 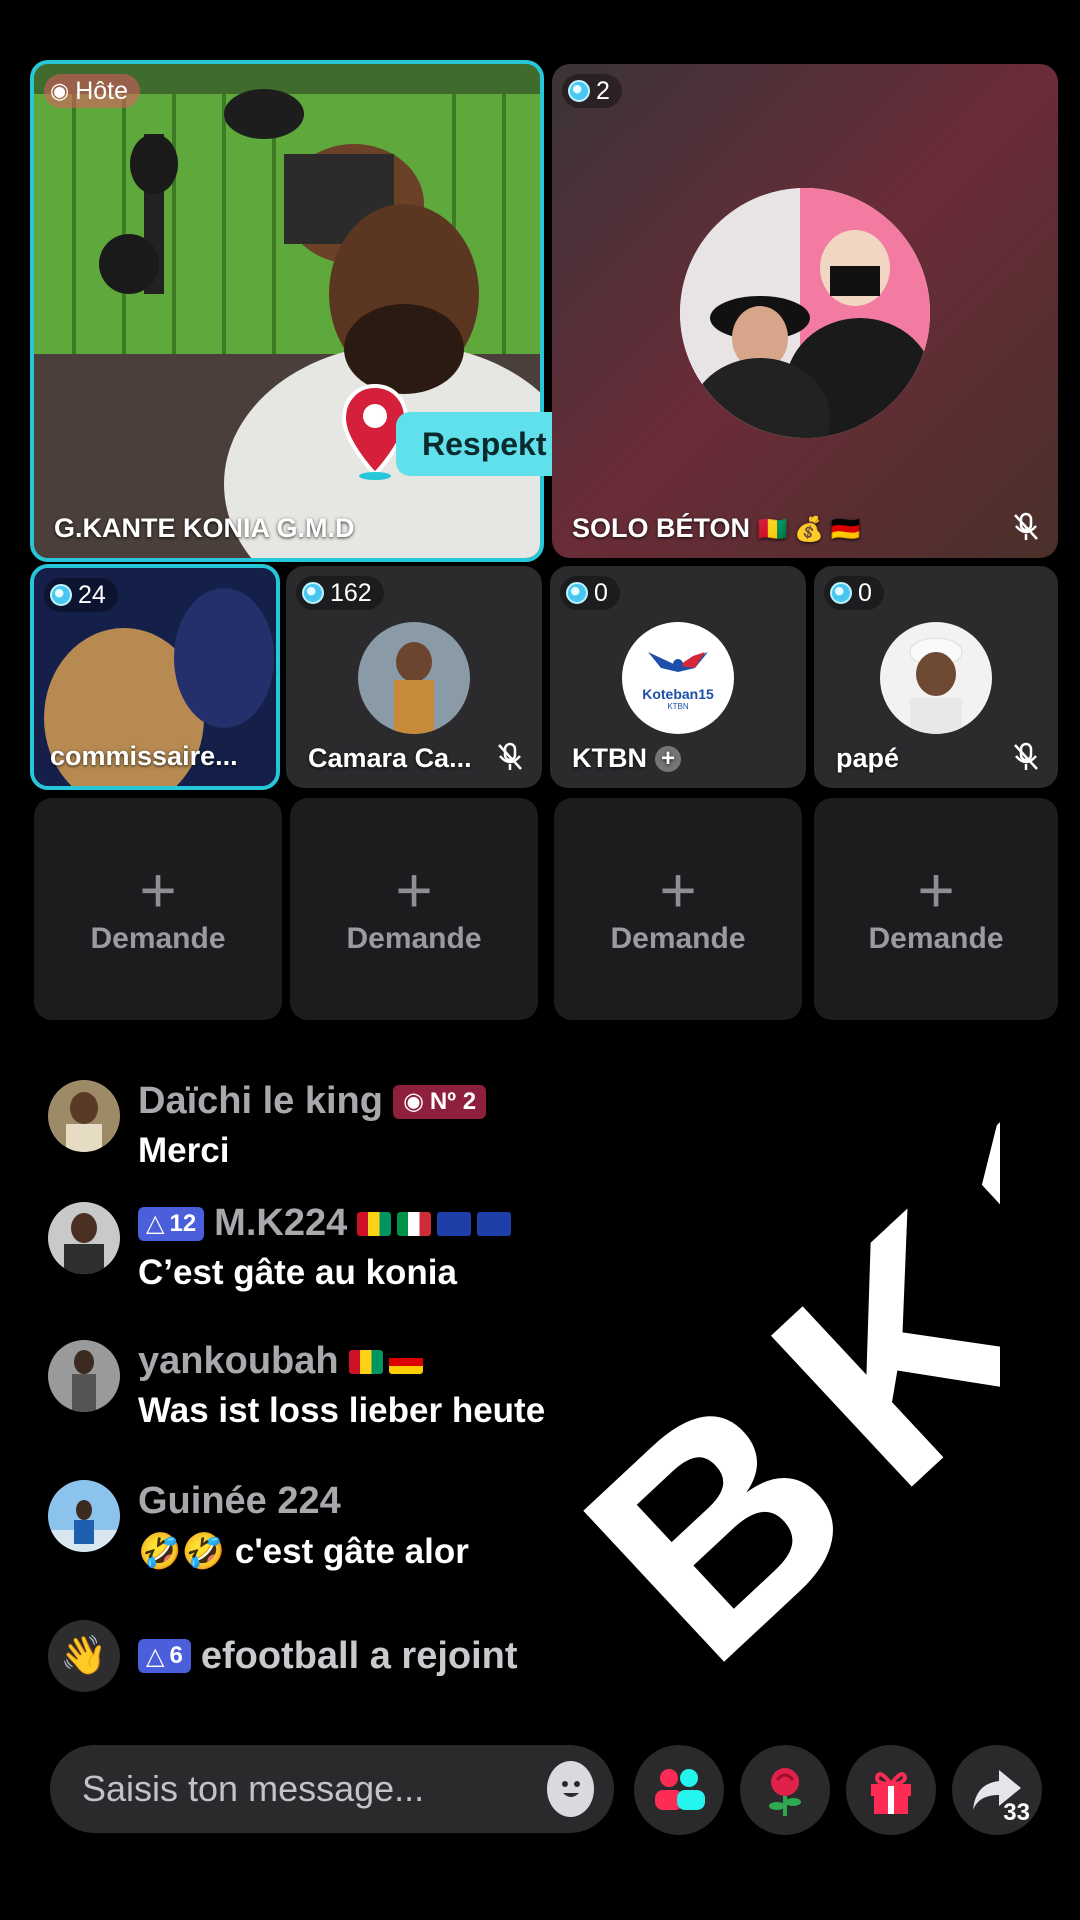 What do you see at coordinates (570, 1789) in the screenshot?
I see `face-icon` at bounding box center [570, 1789].